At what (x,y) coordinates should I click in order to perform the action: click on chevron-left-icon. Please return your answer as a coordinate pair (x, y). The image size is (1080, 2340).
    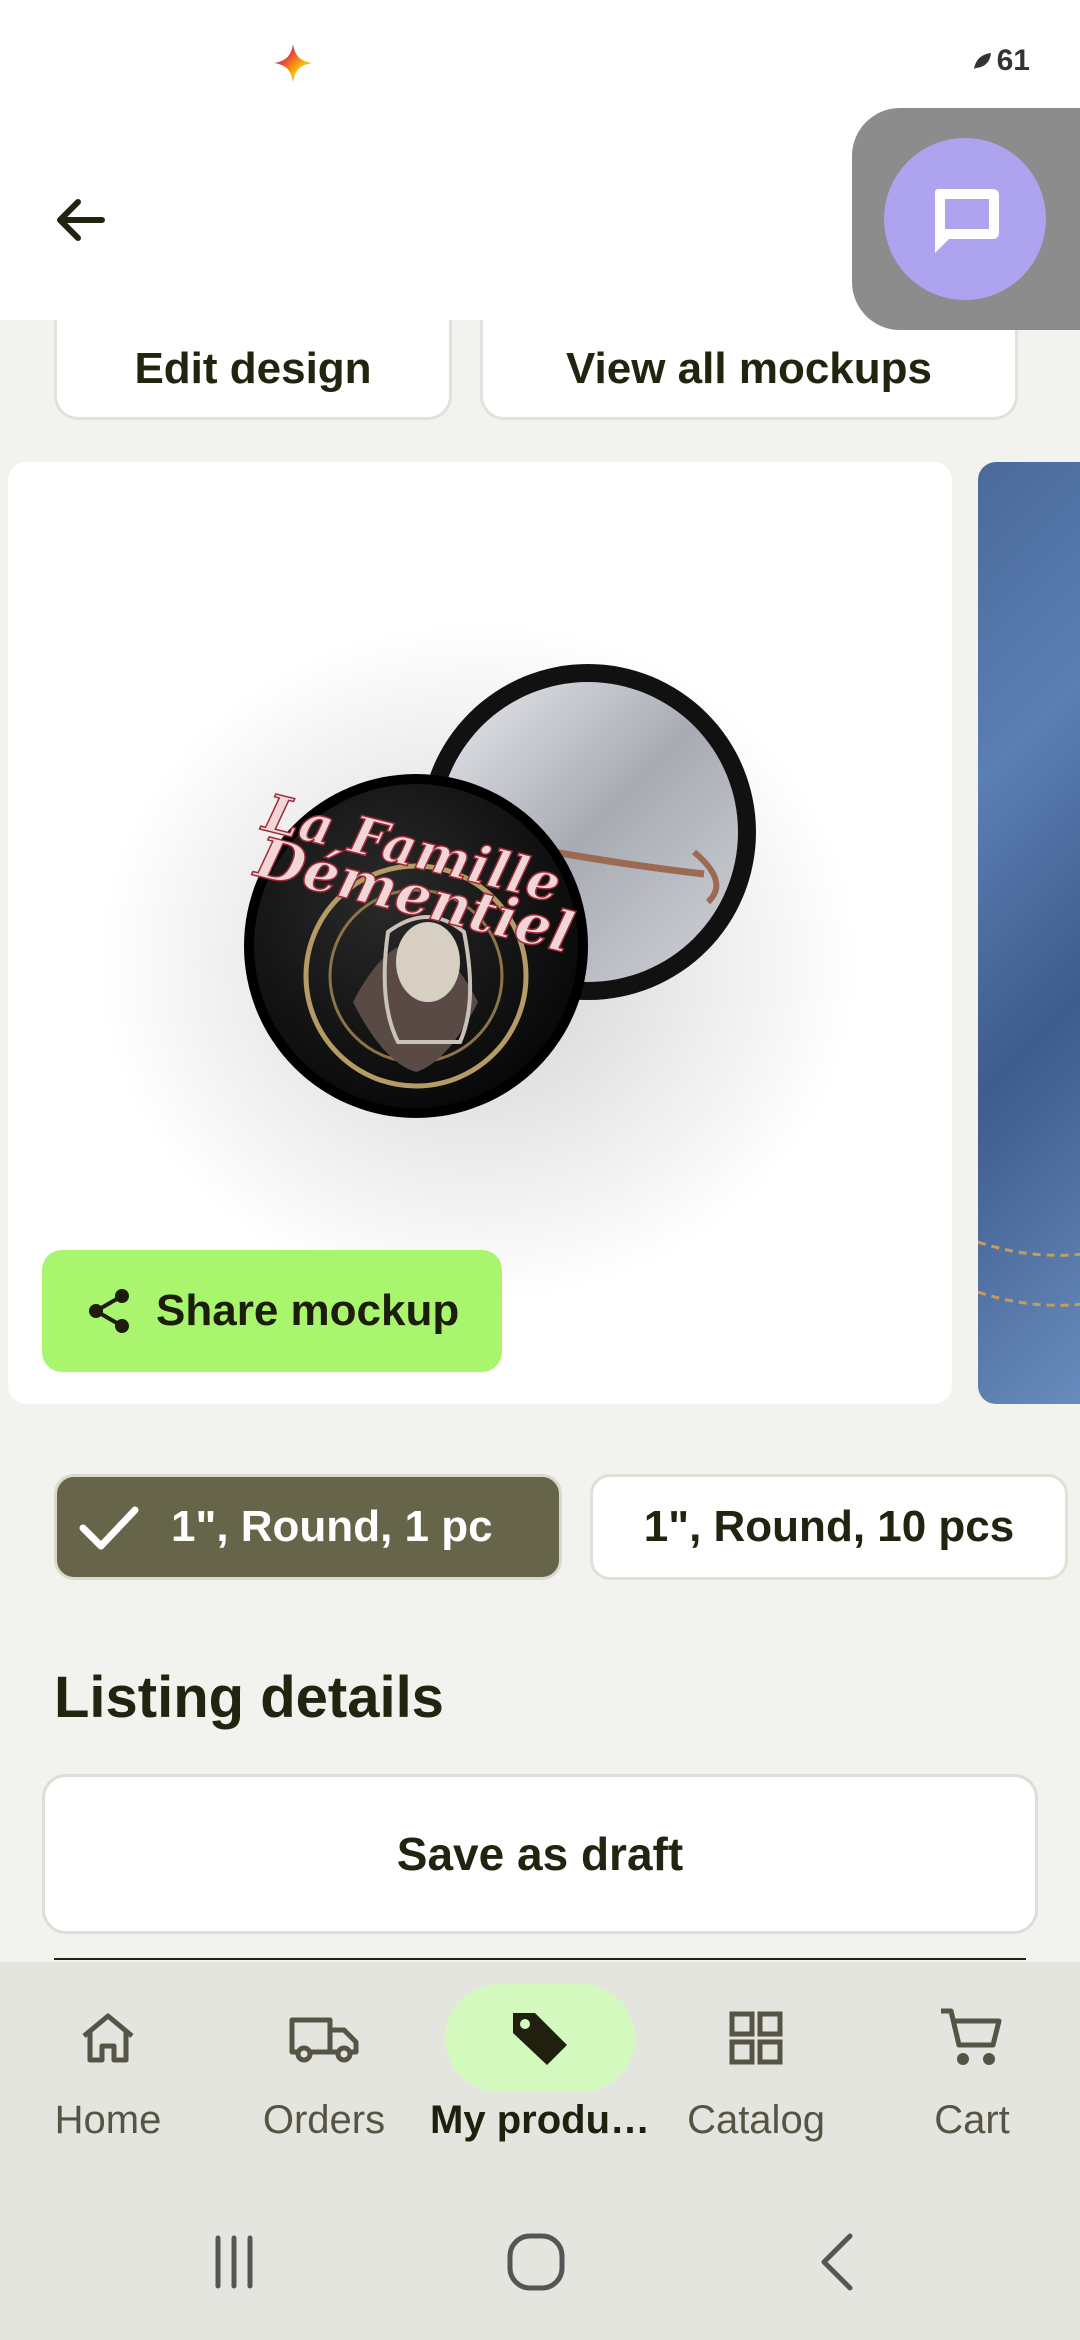
    Looking at the image, I should click on (837, 2262).